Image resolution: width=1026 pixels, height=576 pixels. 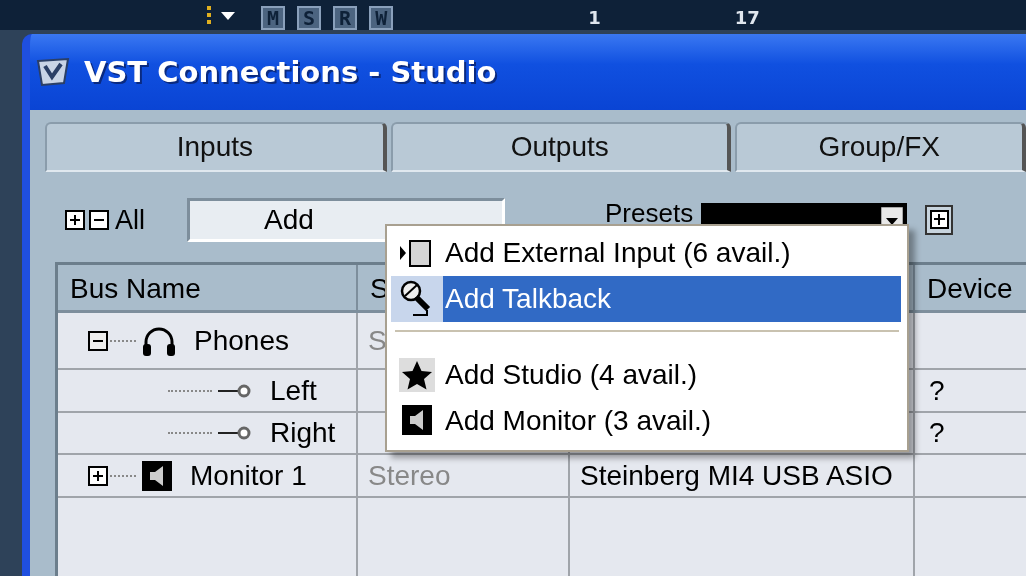 I want to click on star-icon, so click(x=417, y=375).